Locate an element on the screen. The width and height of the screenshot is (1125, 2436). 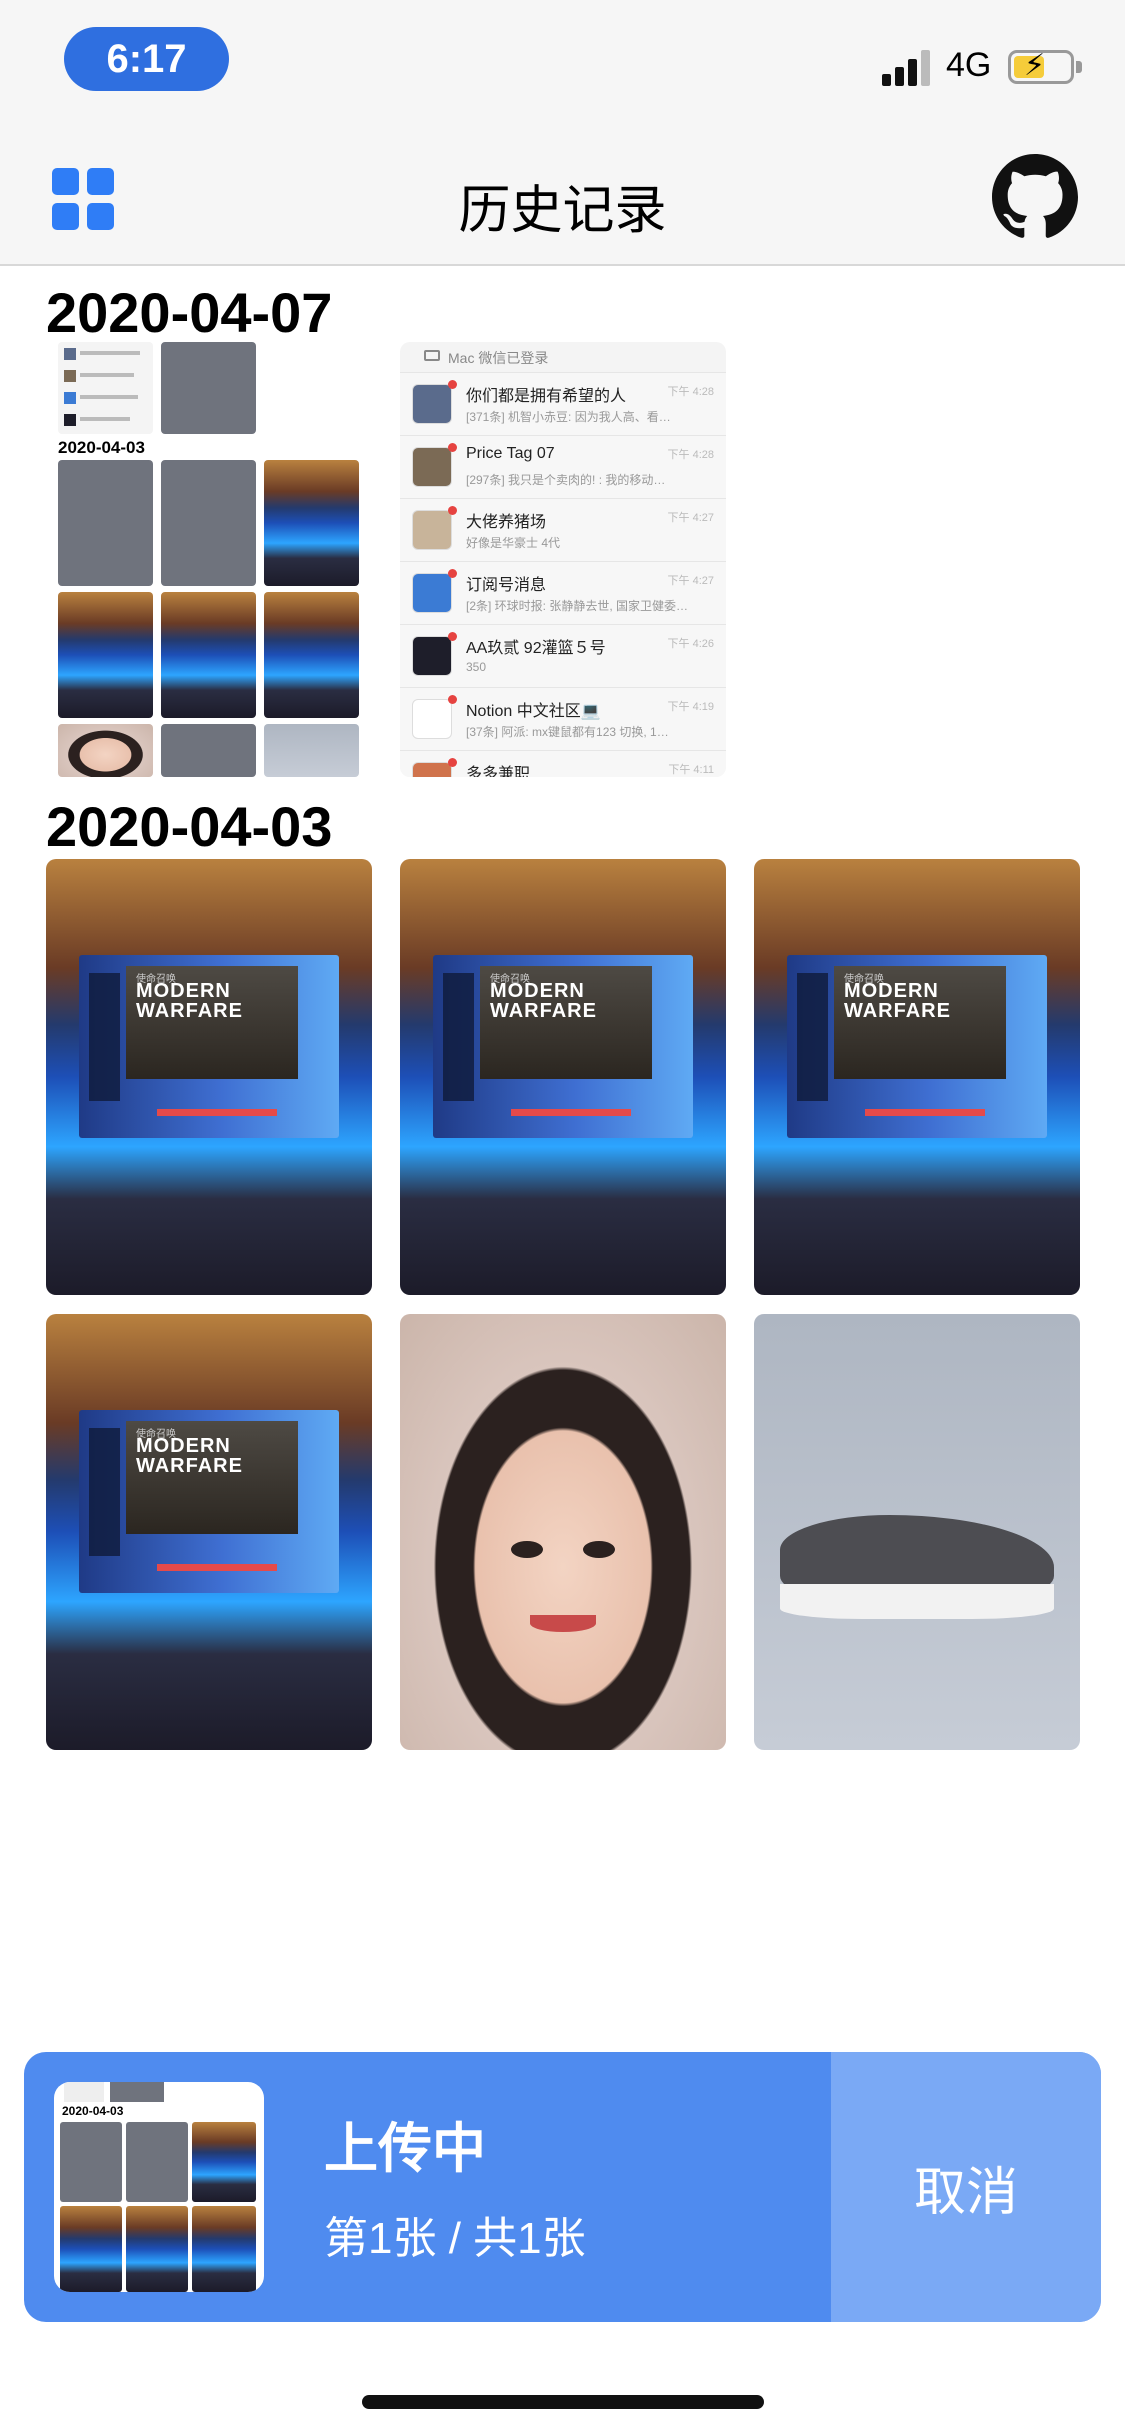
chat-preview: 好像是华豪士 4代 is located at coordinates (513, 543).